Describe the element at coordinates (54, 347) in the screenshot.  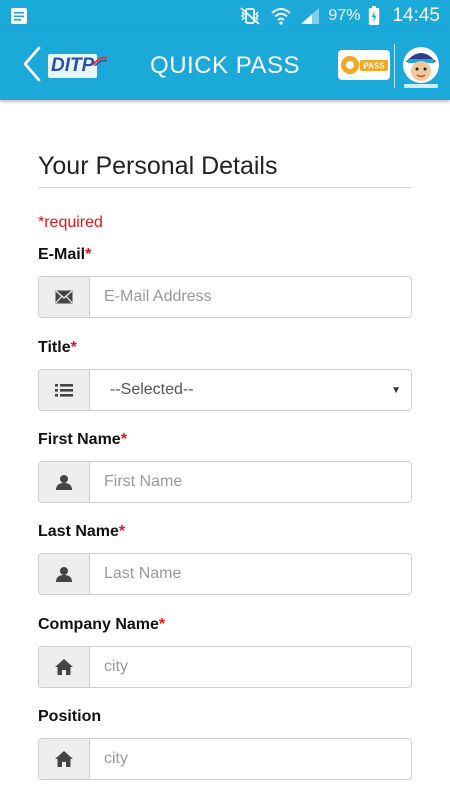
I see `title-label-text: Title` at that location.